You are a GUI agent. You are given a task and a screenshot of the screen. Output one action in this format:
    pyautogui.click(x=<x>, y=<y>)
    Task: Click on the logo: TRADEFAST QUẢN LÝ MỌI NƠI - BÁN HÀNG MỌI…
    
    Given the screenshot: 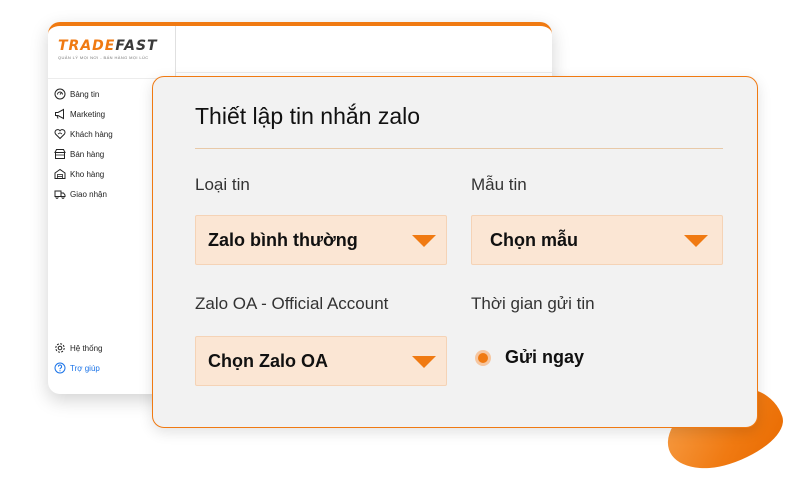 What is the action you would take?
    pyautogui.click(x=108, y=49)
    